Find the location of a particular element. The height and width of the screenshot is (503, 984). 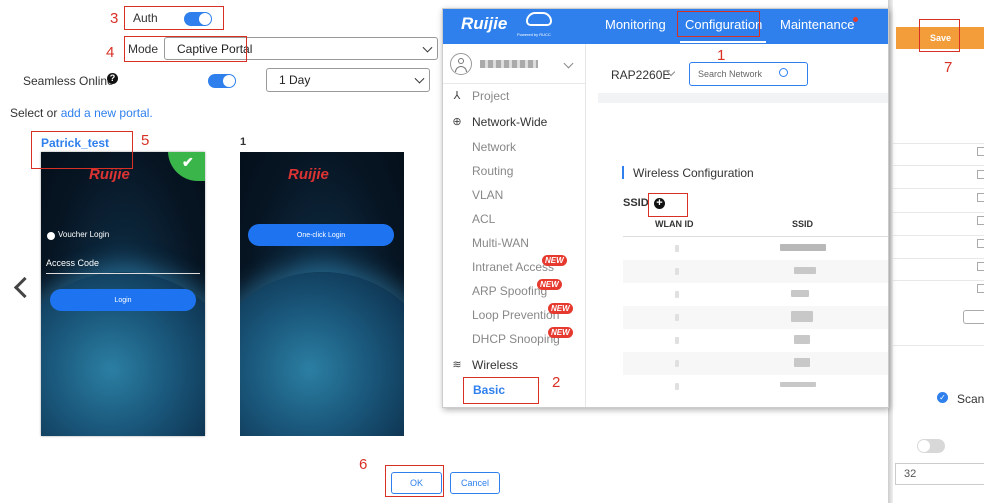

portal-select-hint: Select or add a new portal. is located at coordinates (81, 113).